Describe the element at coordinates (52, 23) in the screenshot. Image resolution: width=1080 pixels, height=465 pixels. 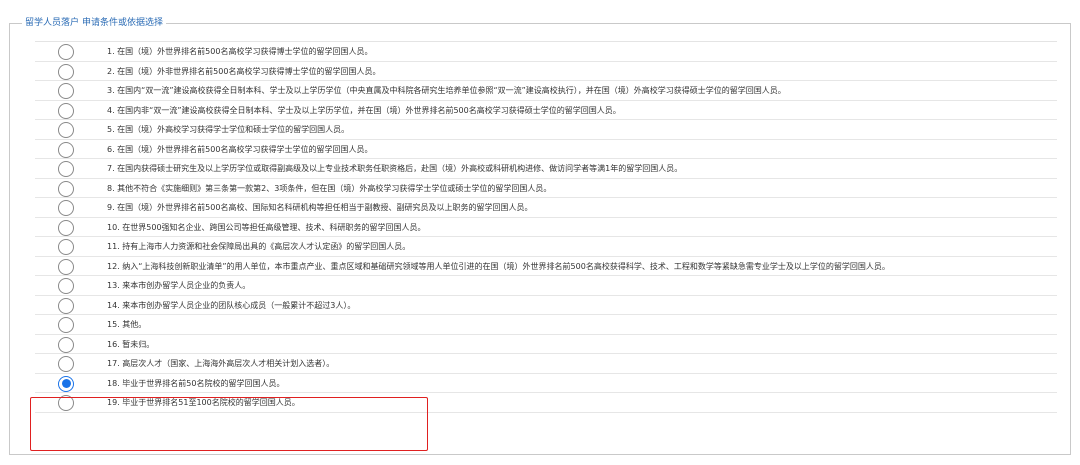
I see `legend-category: 留学人员落户` at that location.